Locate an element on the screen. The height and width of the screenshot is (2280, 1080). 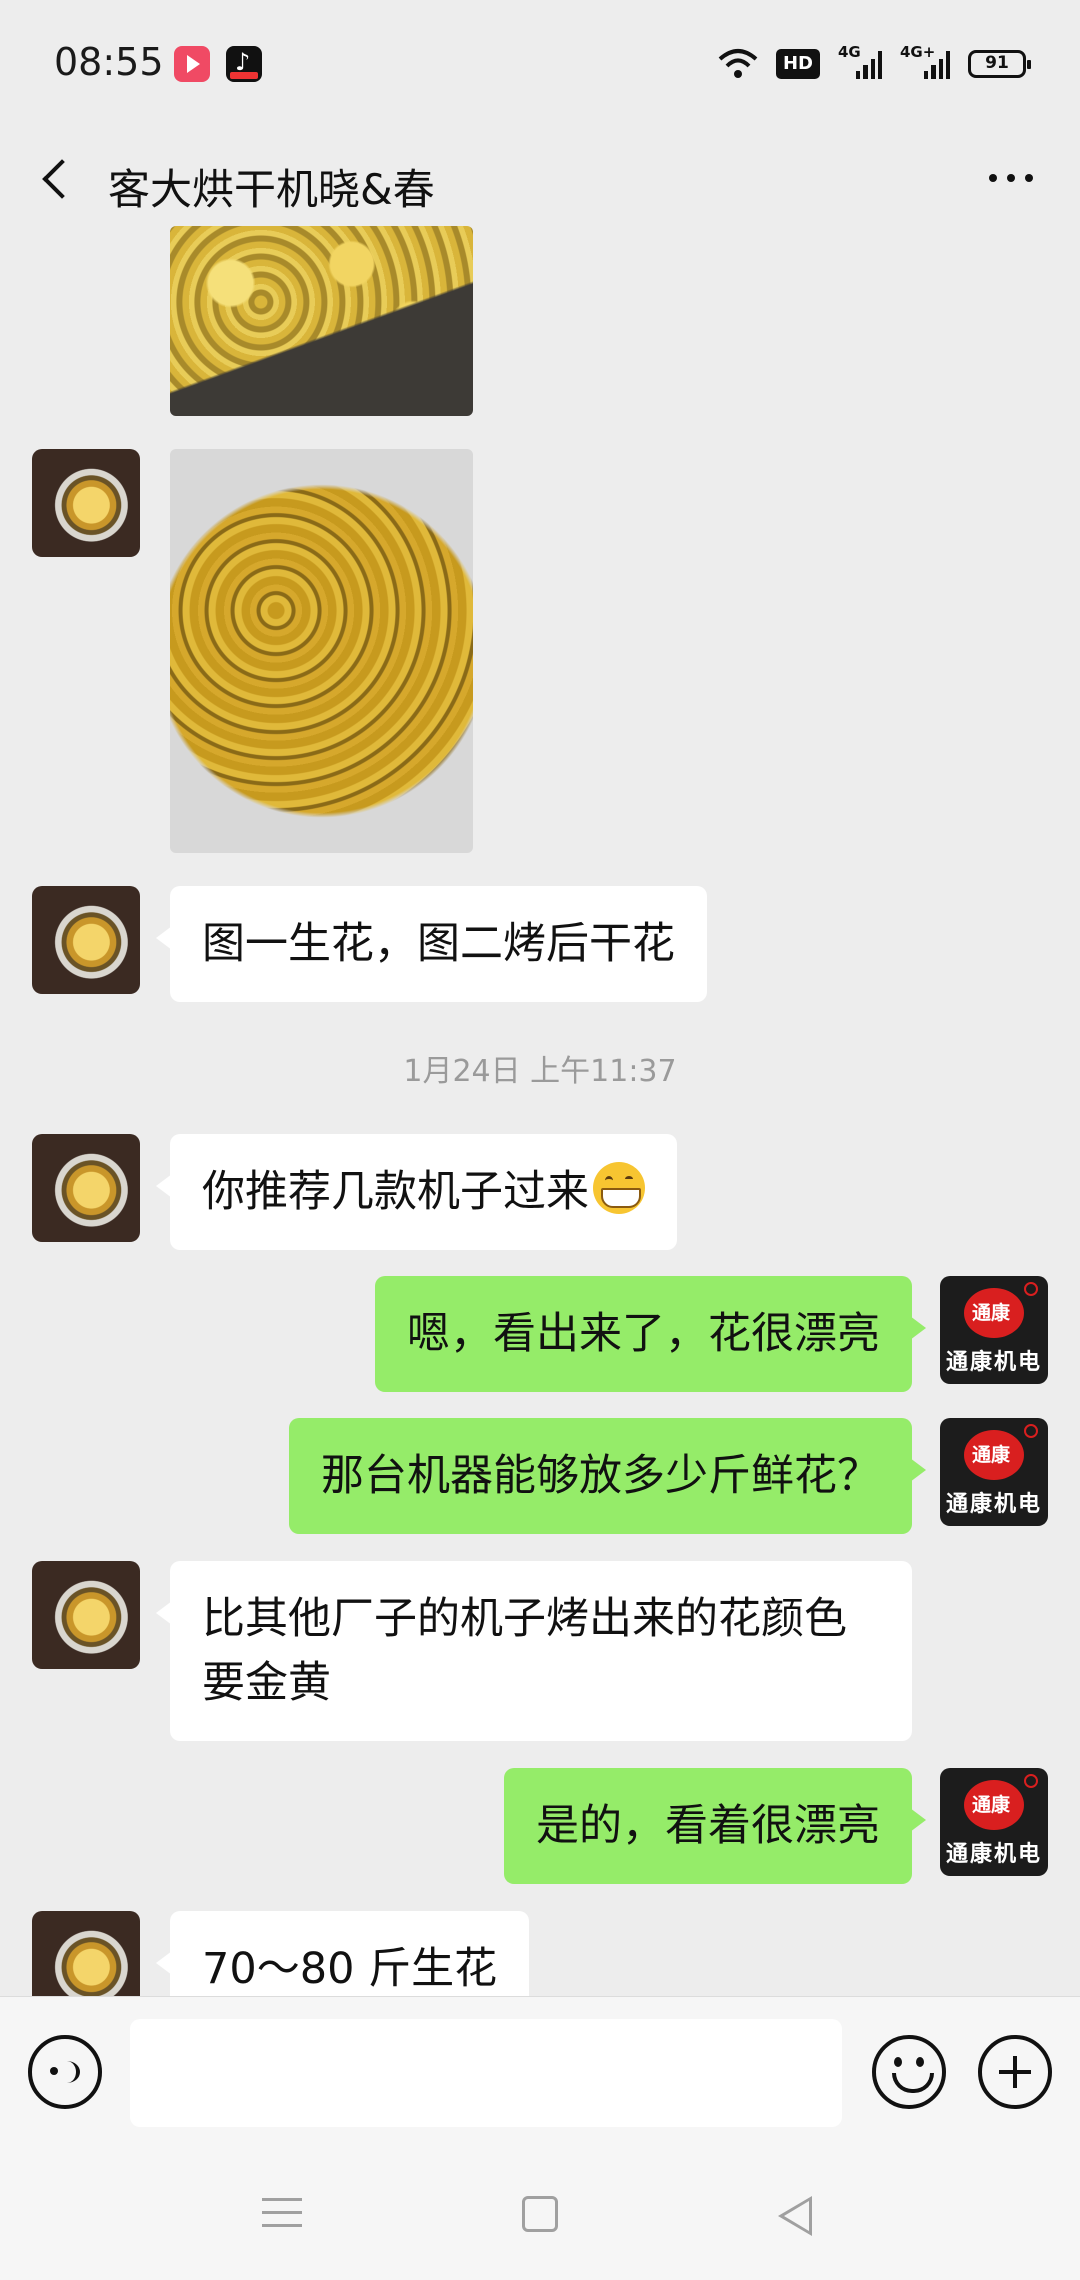
signal-icon: 4G is located at coordinates (860, 61).